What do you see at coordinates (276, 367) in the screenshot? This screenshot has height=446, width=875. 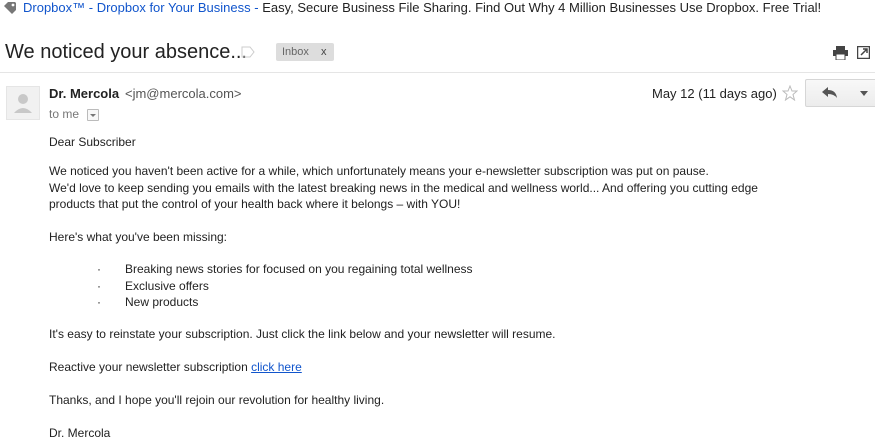 I see `click-here-link: click here` at bounding box center [276, 367].